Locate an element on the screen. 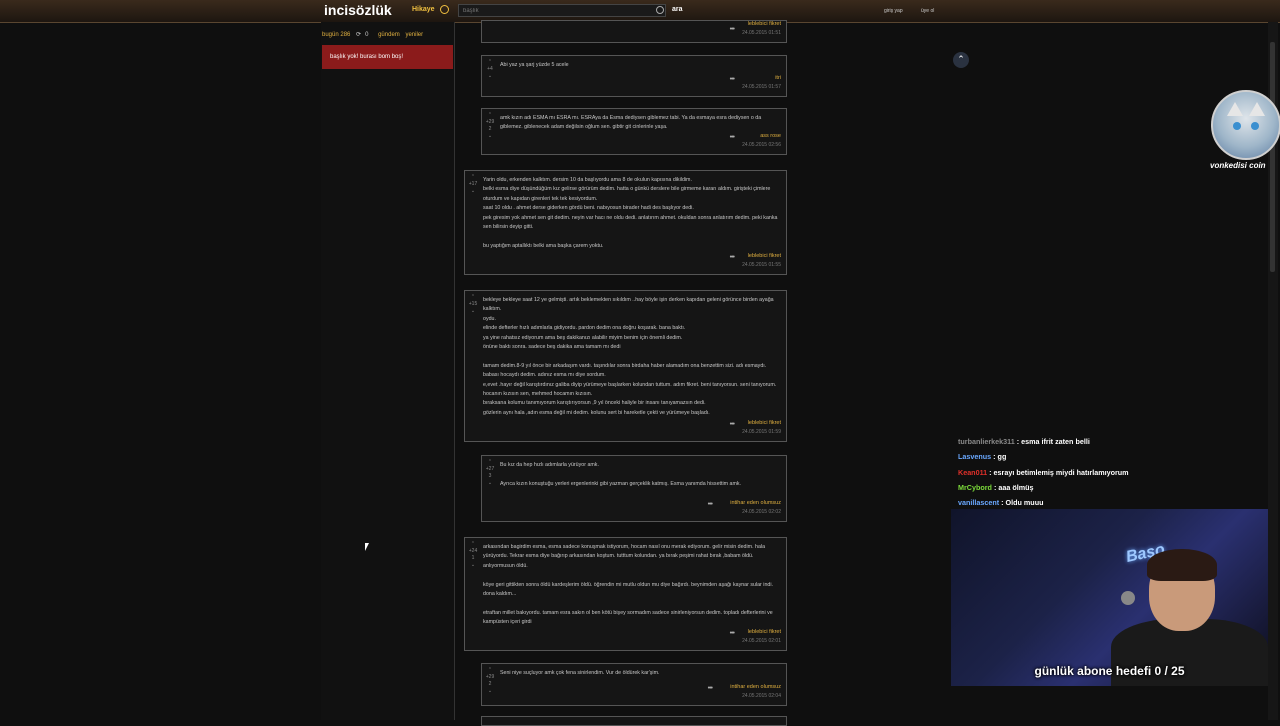 Image resolution: width=1280 pixels, height=726 pixels. vote-panel: ⌃ +15 ⌄ is located at coordinates (473, 304).